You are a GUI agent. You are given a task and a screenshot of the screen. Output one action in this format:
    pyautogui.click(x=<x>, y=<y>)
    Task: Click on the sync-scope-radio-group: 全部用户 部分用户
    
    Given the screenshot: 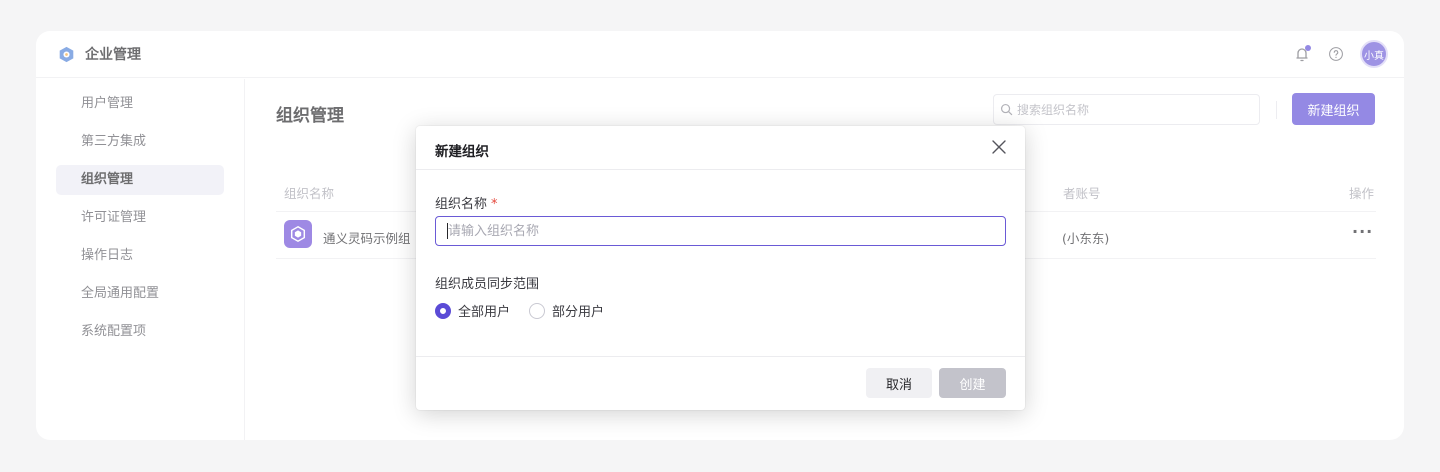 What is the action you would take?
    pyautogui.click(x=529, y=310)
    